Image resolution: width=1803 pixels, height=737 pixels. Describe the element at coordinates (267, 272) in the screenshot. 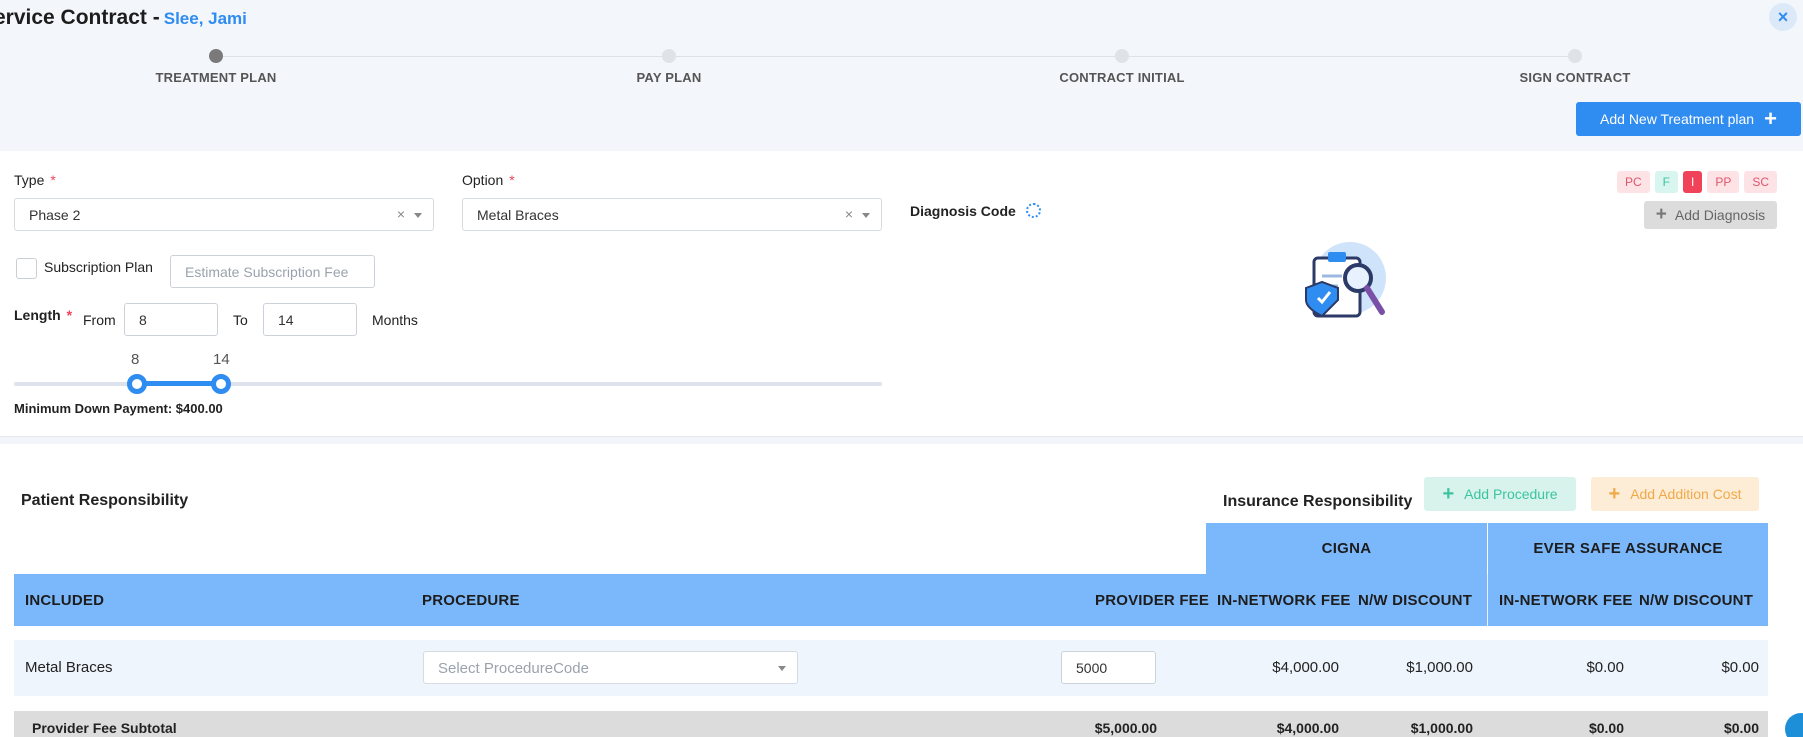

I see `subscription-fee-placeholder: Estimate Subscription Fee` at that location.